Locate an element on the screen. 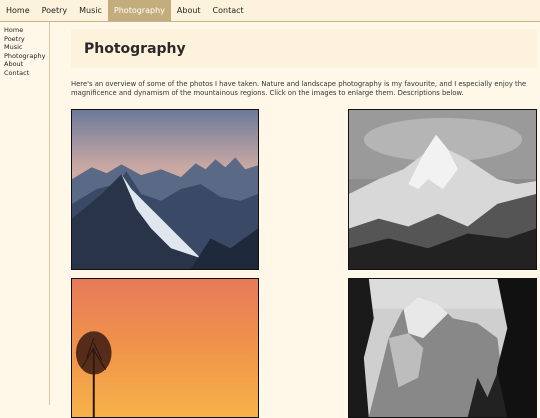 The image size is (540, 418). photo-sunset-mountains-image is located at coordinates (165, 189).